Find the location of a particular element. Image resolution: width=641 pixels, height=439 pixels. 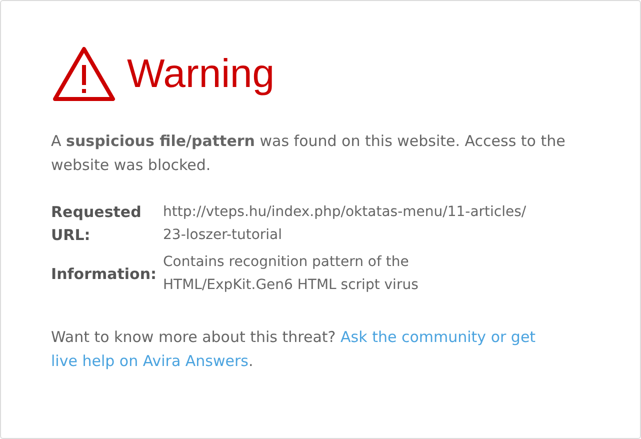

detail-value: http://vteps.hu/index.php/oktatas-menu/11-articles/ is located at coordinates (344, 212).